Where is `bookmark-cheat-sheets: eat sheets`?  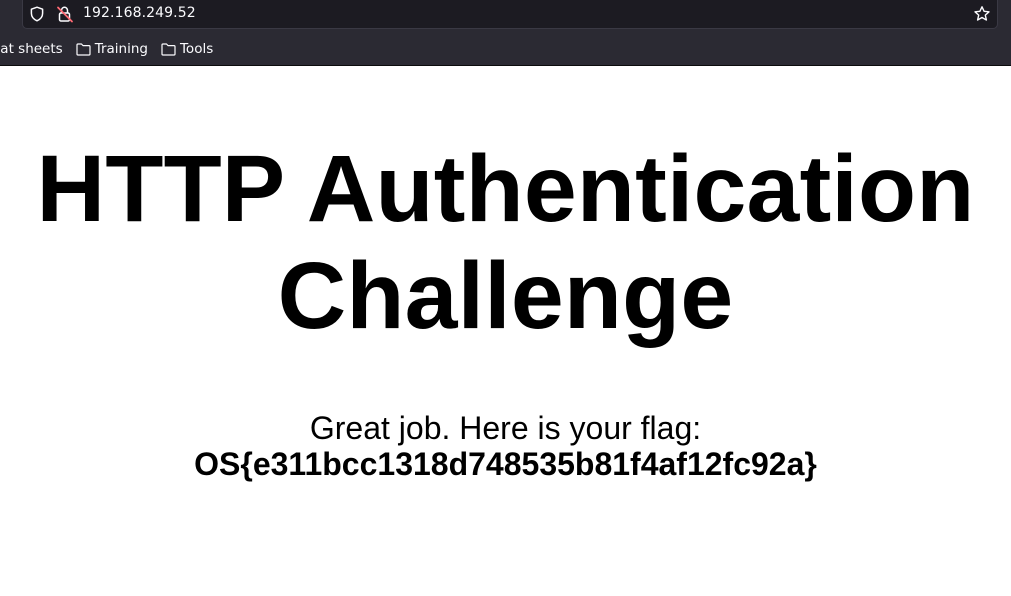 bookmark-cheat-sheets: eat sheets is located at coordinates (31, 49).